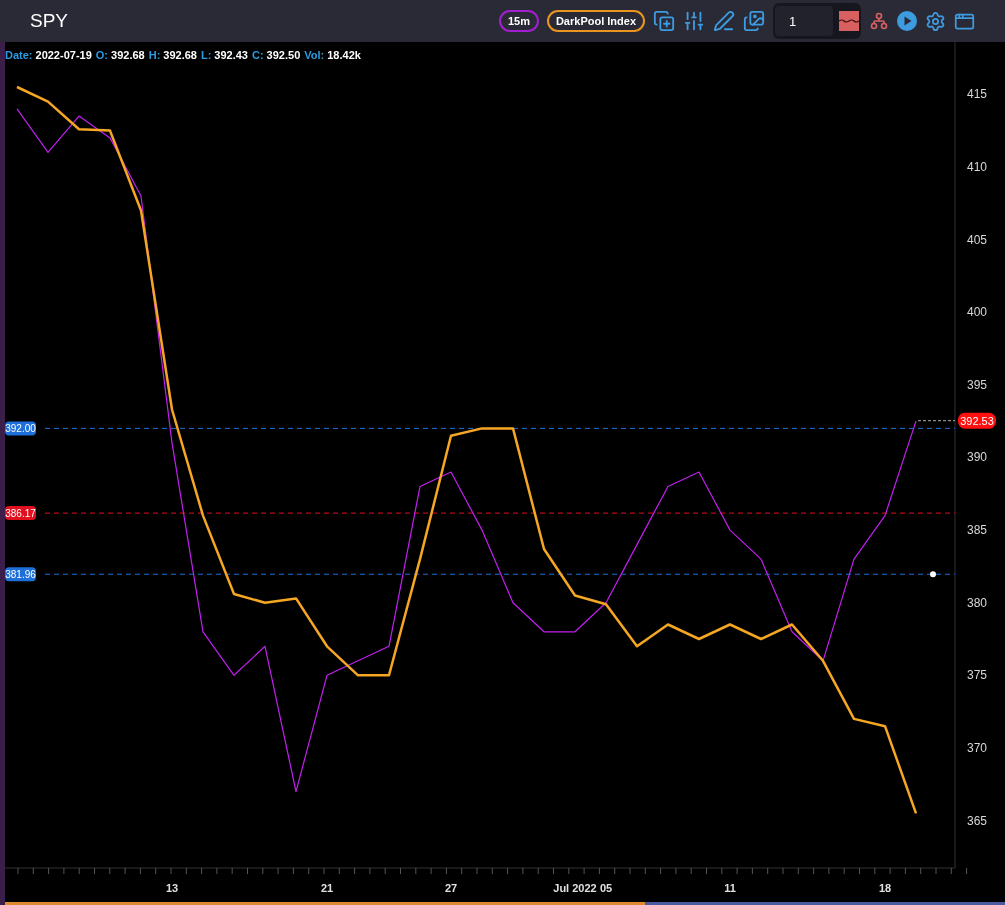  Describe the element at coordinates (314, 55) in the screenshot. I see `info-label: Vol:` at that location.